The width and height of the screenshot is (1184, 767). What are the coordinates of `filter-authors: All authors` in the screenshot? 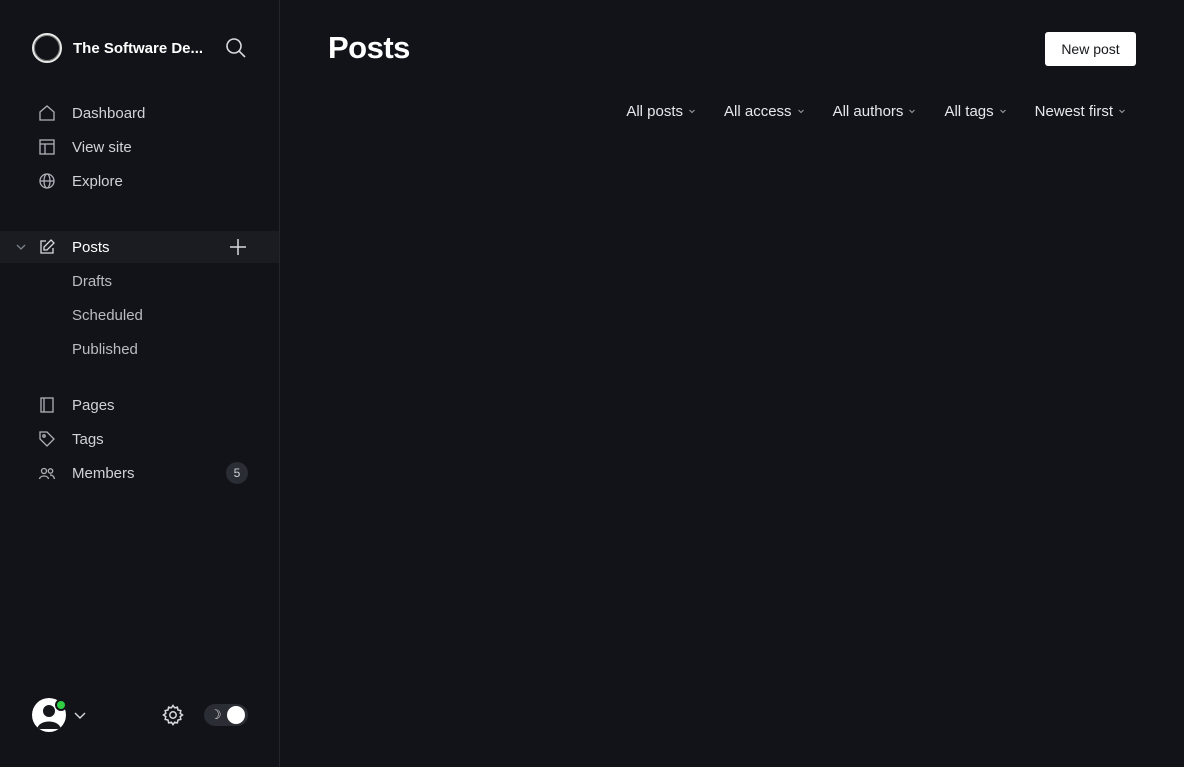 It's located at (875, 111).